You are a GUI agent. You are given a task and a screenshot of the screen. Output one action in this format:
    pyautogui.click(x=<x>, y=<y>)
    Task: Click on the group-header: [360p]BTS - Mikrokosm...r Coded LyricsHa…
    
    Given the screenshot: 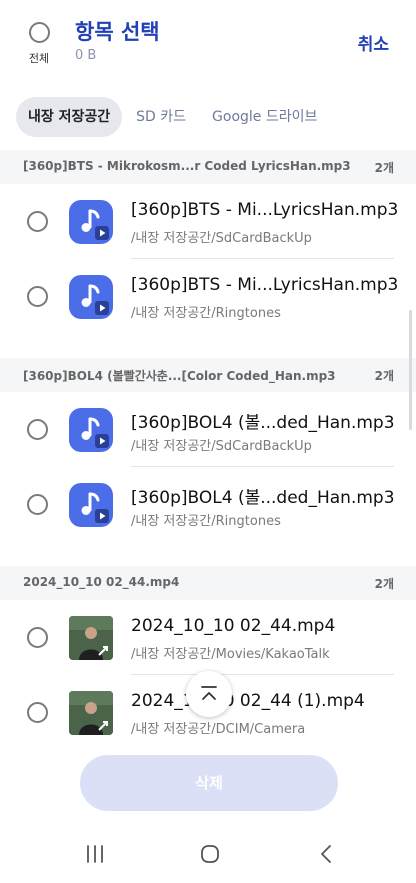 What is the action you would take?
    pyautogui.click(x=208, y=167)
    